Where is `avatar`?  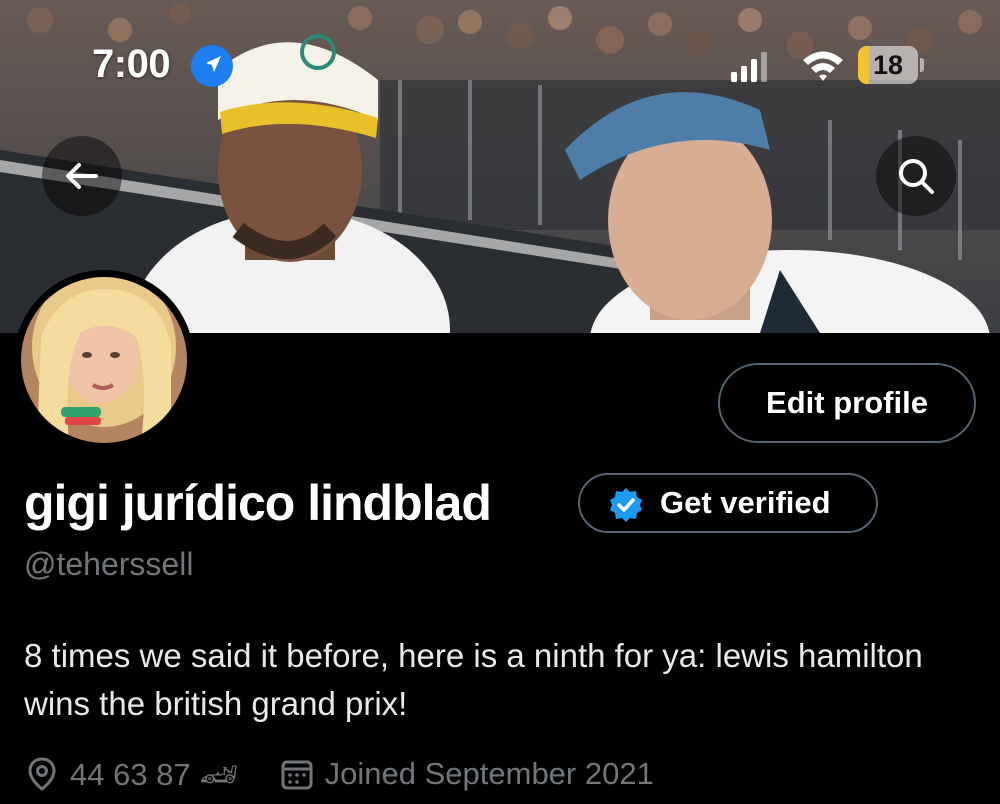
avatar is located at coordinates (104, 360).